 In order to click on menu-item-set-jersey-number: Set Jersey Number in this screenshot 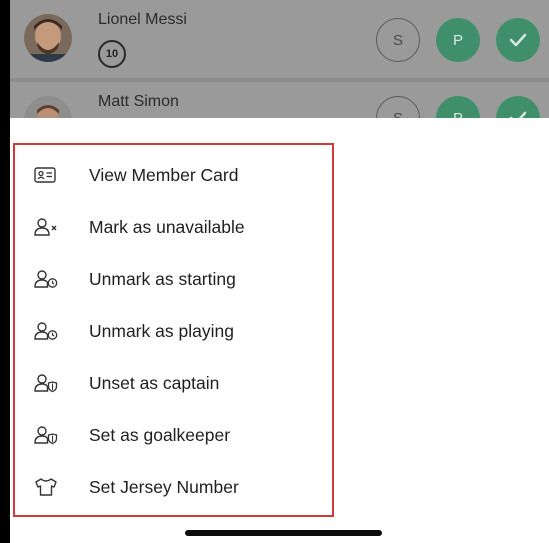, I will do `click(173, 485)`.